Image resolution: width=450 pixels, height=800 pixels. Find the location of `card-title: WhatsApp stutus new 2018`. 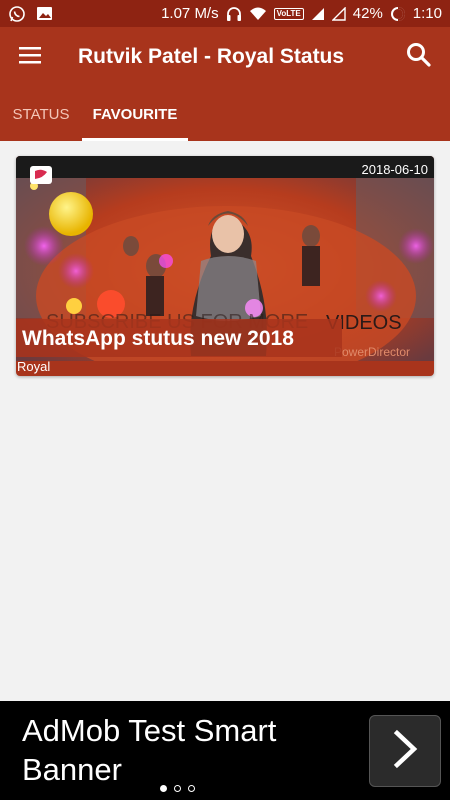

card-title: WhatsApp stutus new 2018 is located at coordinates (158, 338).